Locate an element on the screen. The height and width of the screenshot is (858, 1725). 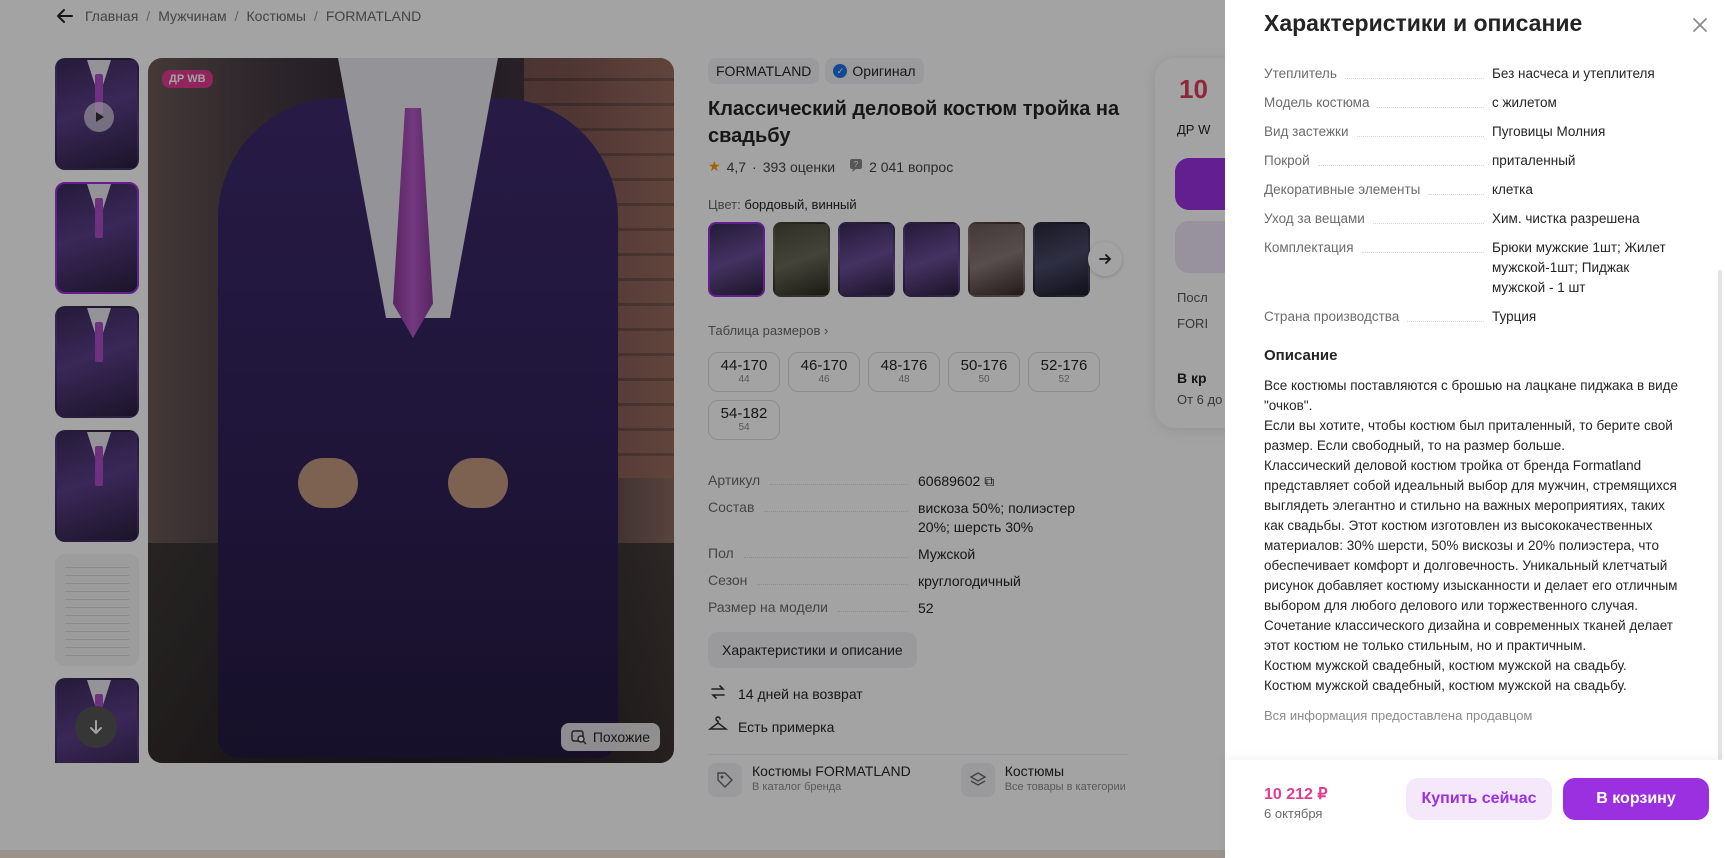
characteristic-row: Декоративные элементы клетка is located at coordinates (1398, 189).